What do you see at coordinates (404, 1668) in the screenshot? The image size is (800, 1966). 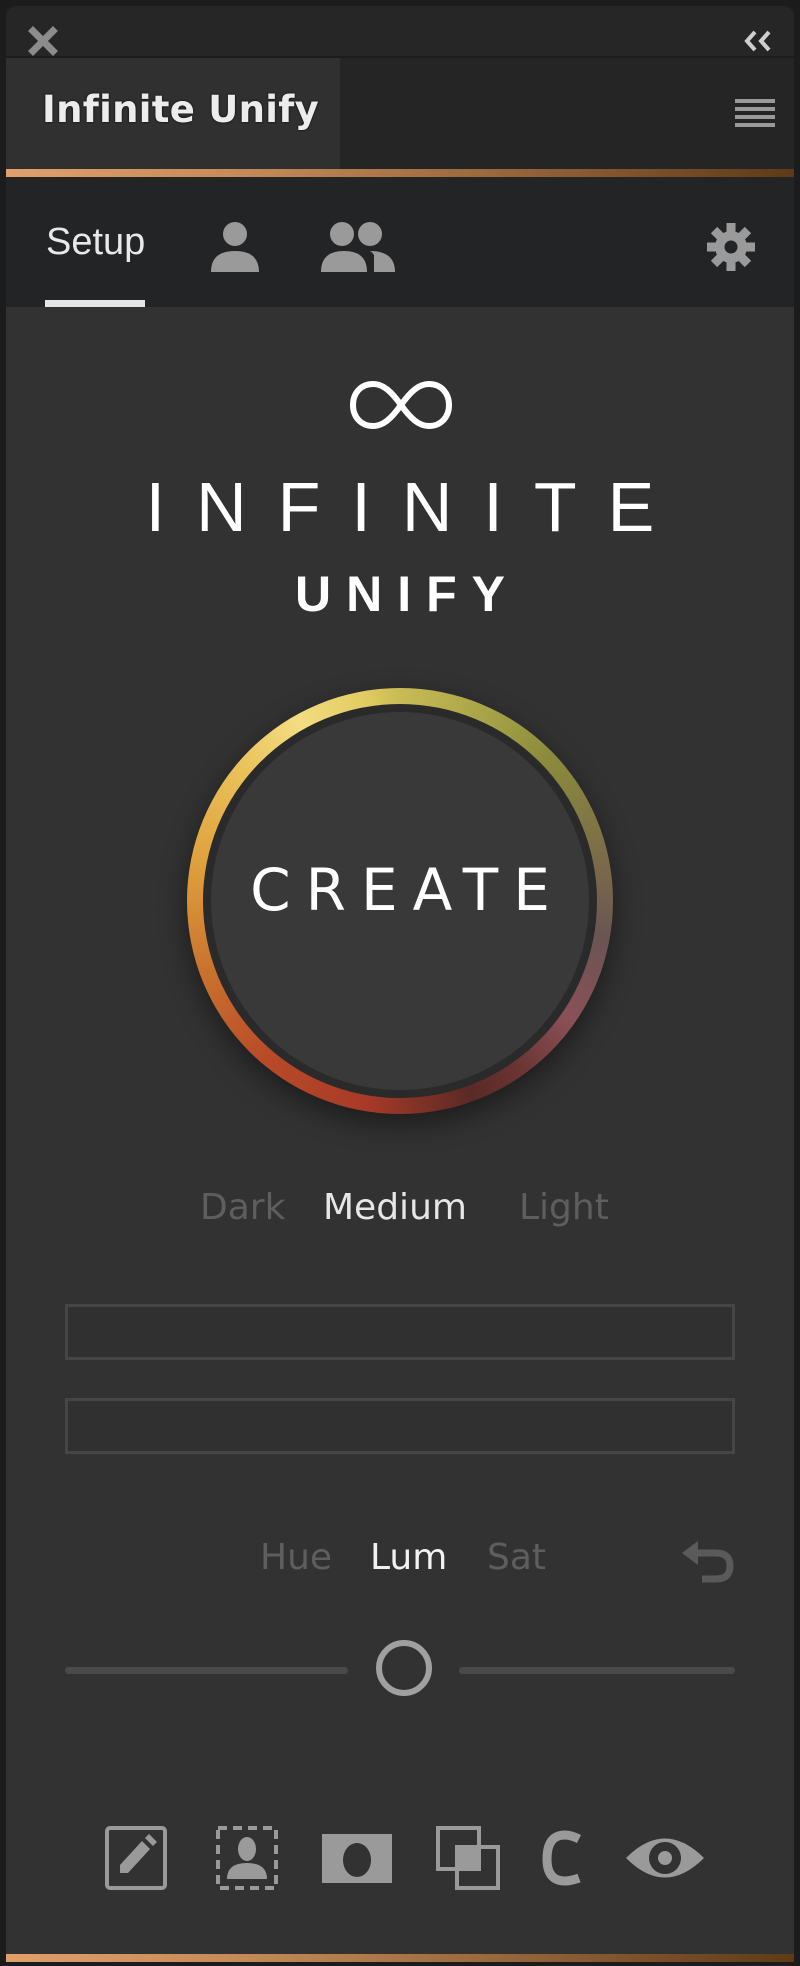 I see `slider-thumb` at bounding box center [404, 1668].